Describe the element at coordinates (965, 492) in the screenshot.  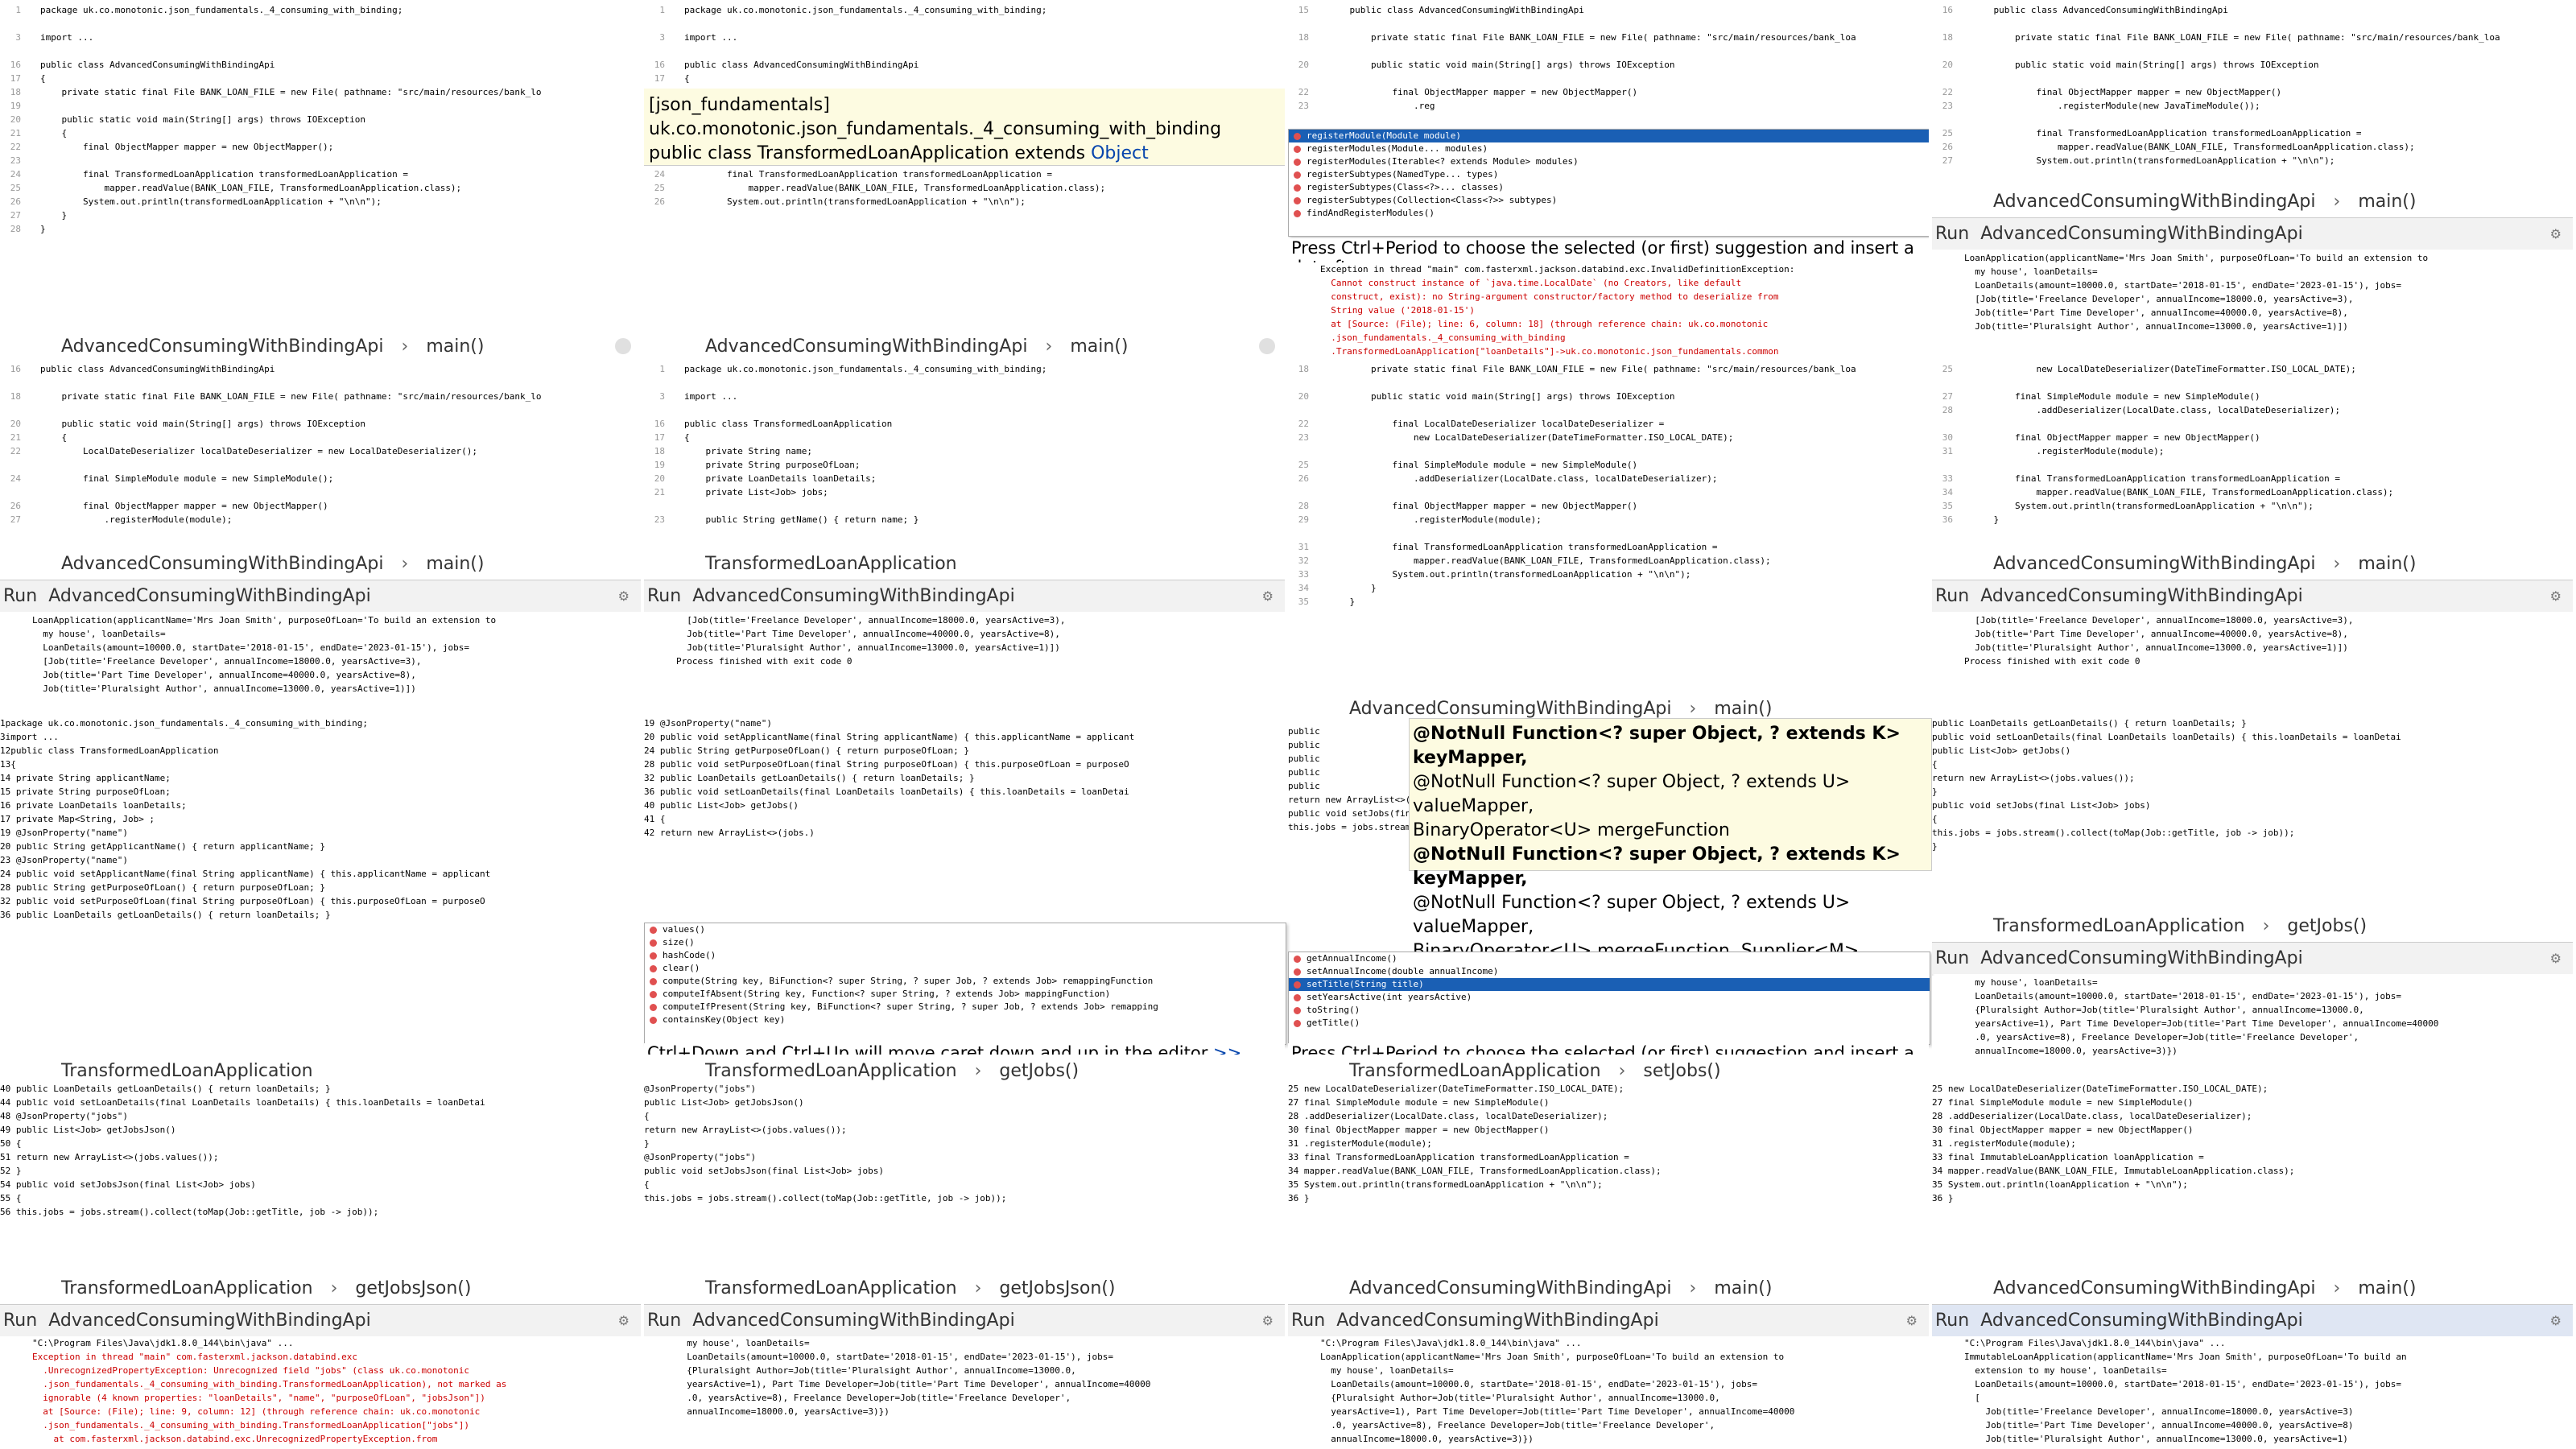
I see `code-line: 21 private List<Job> jobs;` at that location.